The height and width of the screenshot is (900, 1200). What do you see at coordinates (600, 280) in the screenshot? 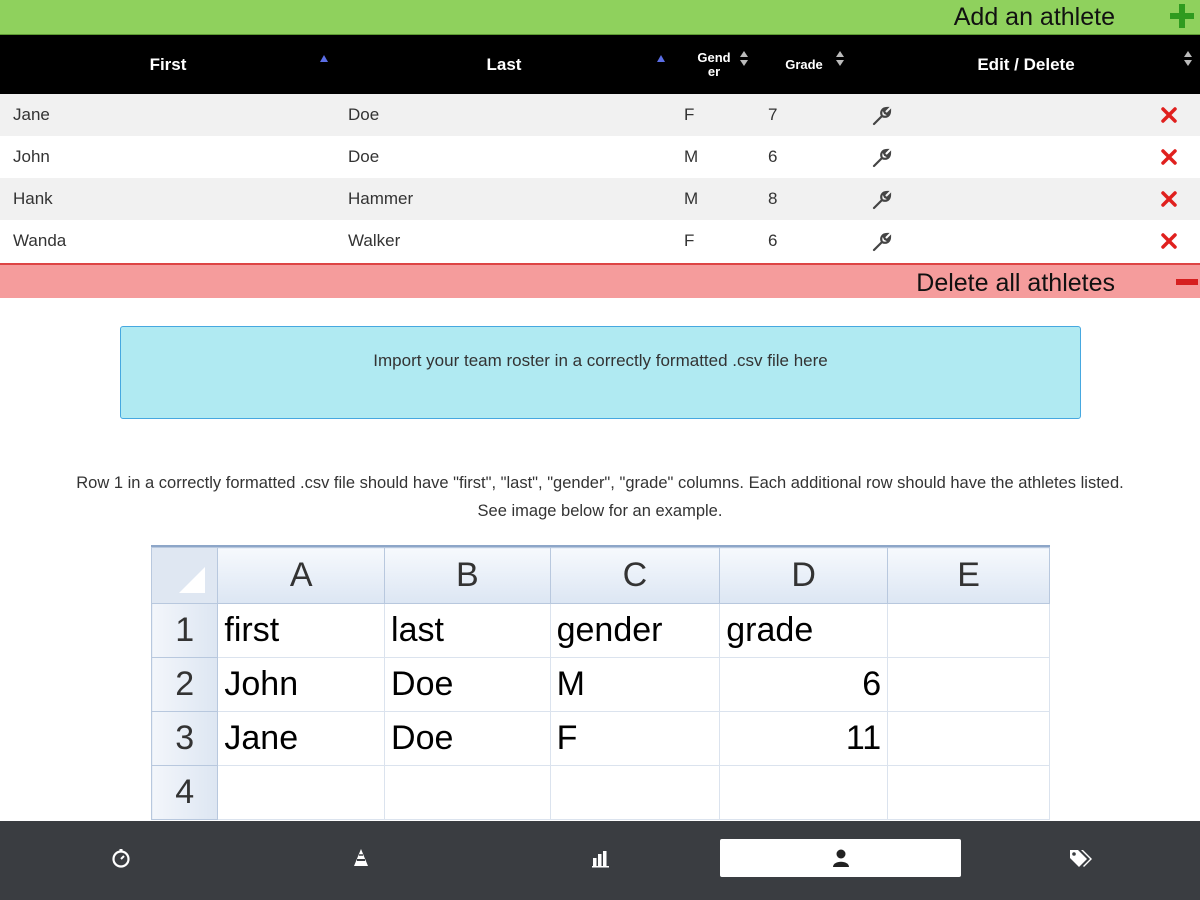
I see `delete-all-athletes-bar: Delete all athletes` at bounding box center [600, 280].